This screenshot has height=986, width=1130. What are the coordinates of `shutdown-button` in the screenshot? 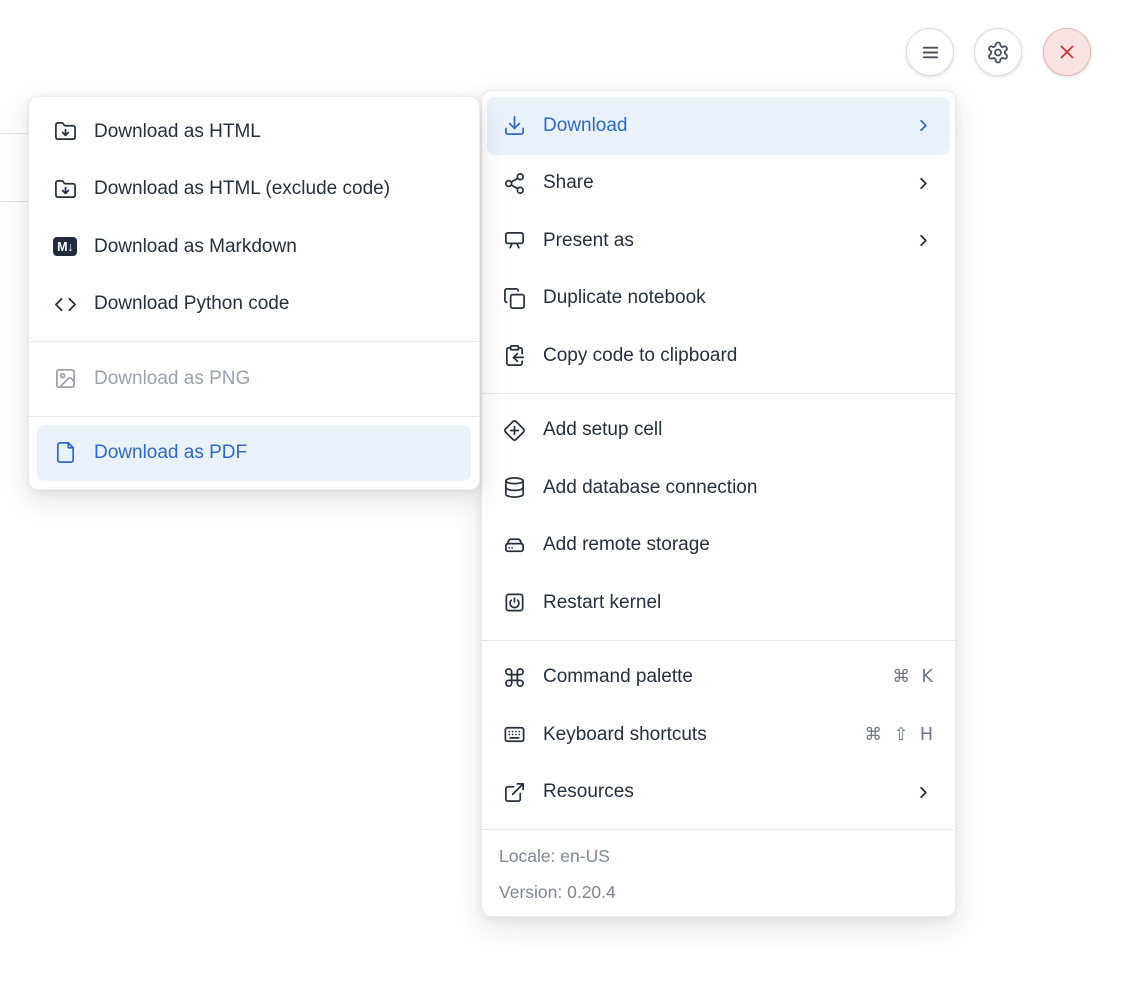 It's located at (1067, 52).